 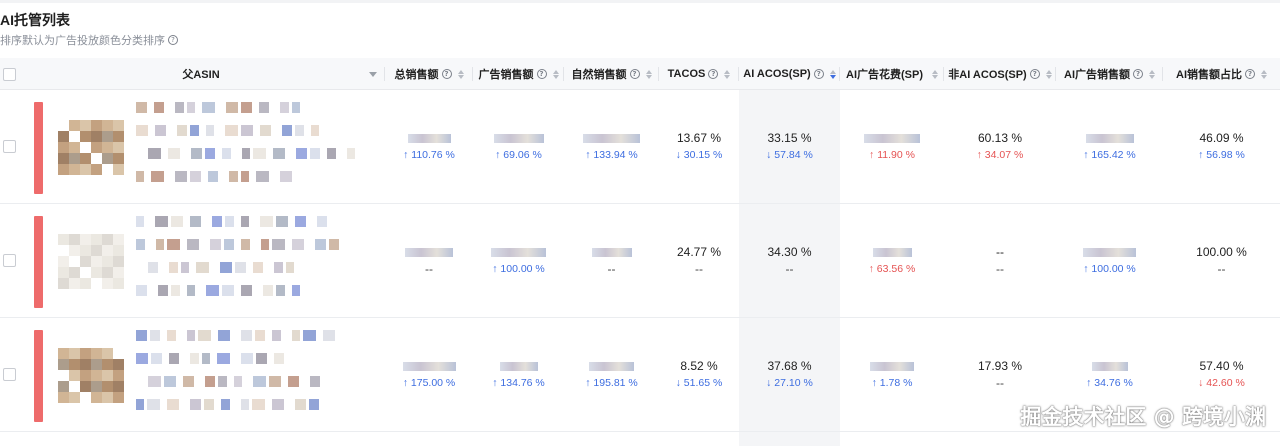 What do you see at coordinates (518, 155) in the screenshot?
I see `cell-change: ↑ 69.06 %` at bounding box center [518, 155].